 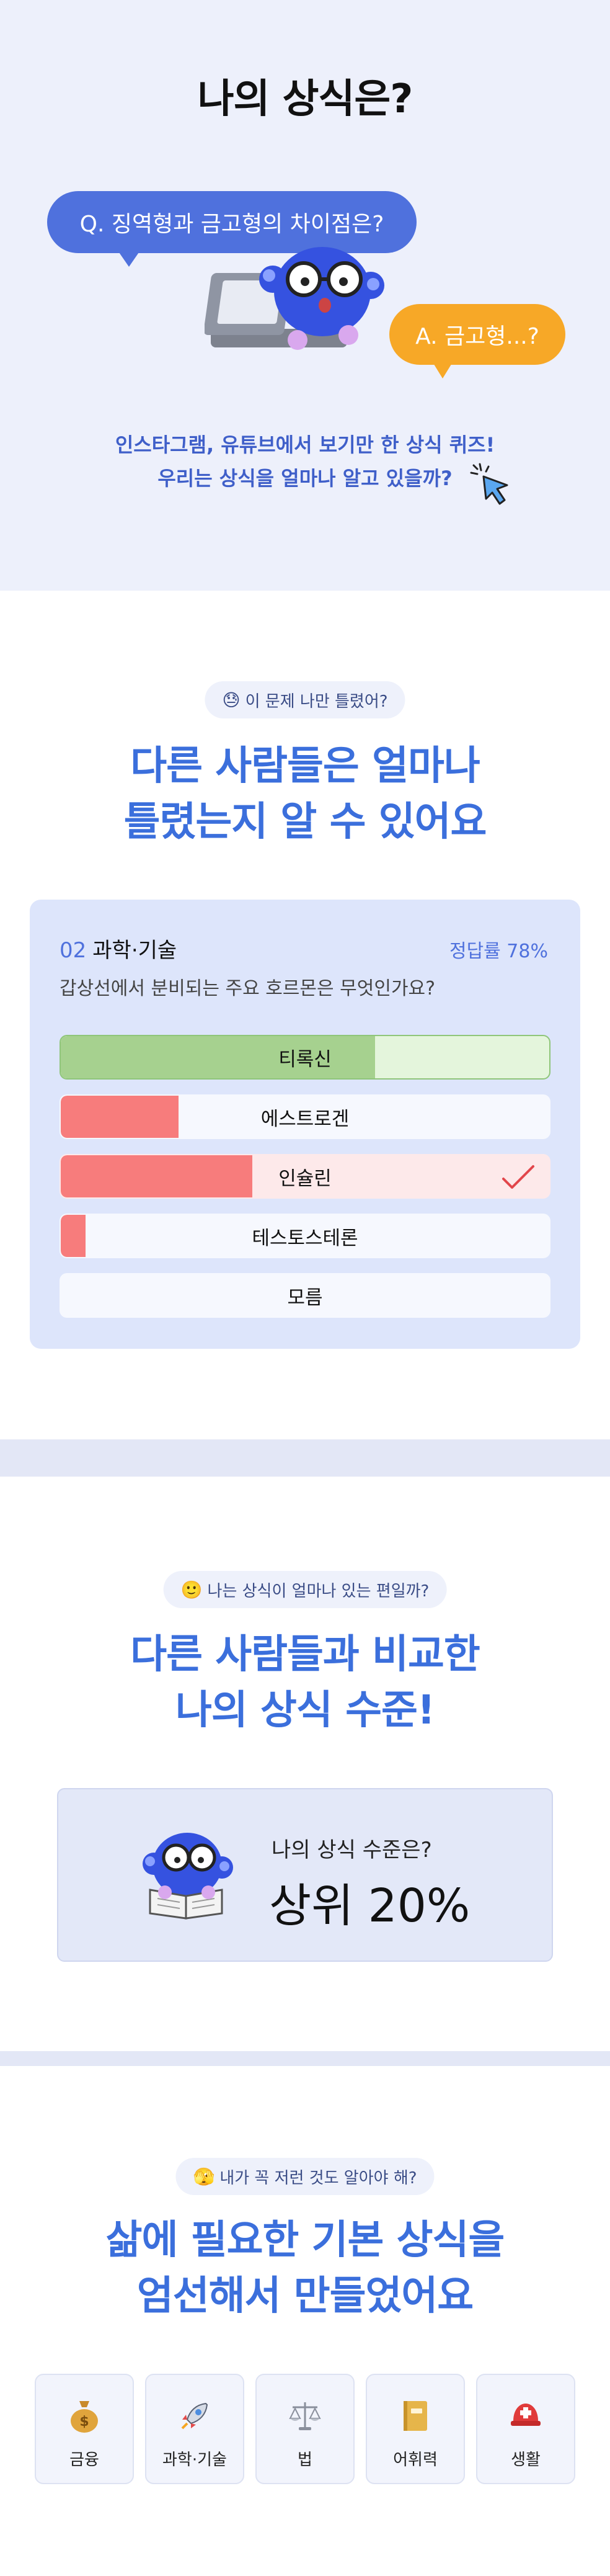 What do you see at coordinates (305, 1655) in the screenshot?
I see `rank-title-line1: 다른 사람들과 비교한` at bounding box center [305, 1655].